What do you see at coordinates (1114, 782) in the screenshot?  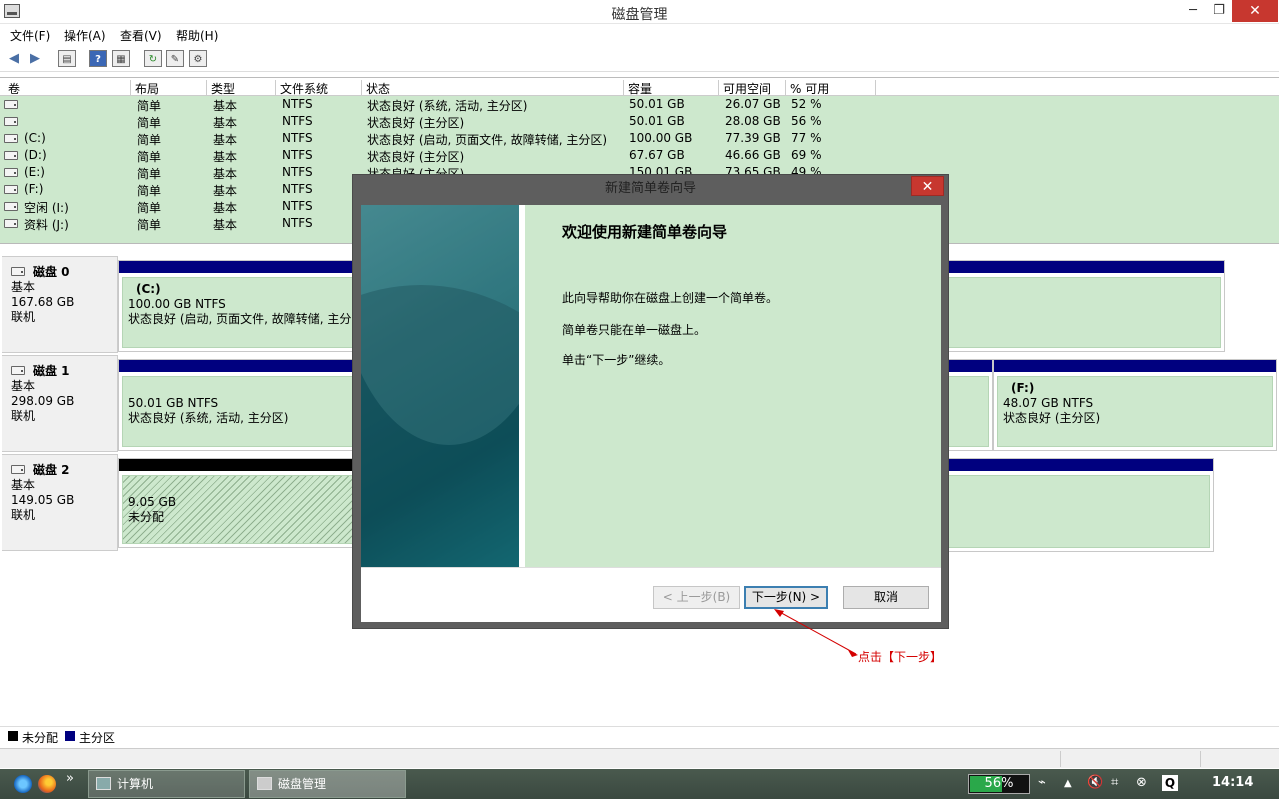 I see `network-icon: ⌗` at bounding box center [1114, 782].